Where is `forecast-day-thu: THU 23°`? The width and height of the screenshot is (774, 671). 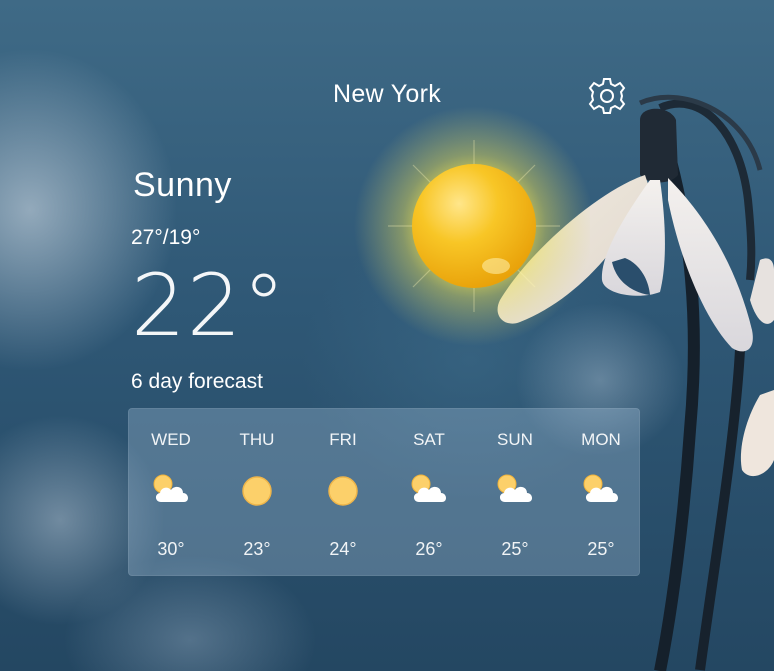 forecast-day-thu: THU 23° is located at coordinates (257, 492).